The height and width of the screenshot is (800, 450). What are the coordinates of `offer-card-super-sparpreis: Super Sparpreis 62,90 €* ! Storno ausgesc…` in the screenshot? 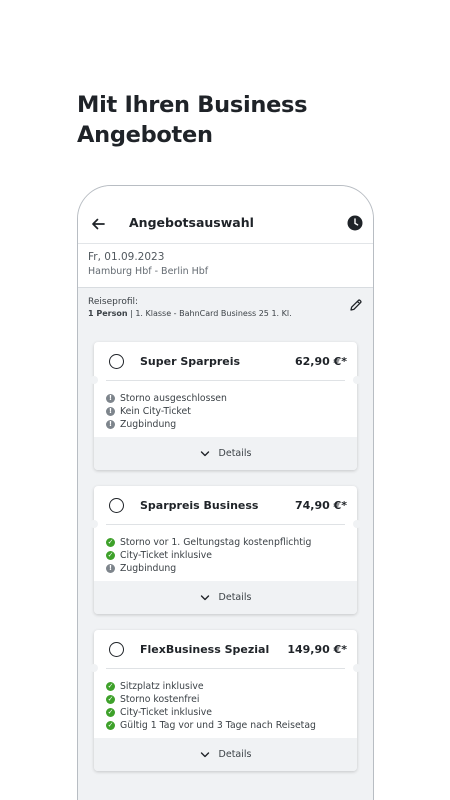 It's located at (225, 406).